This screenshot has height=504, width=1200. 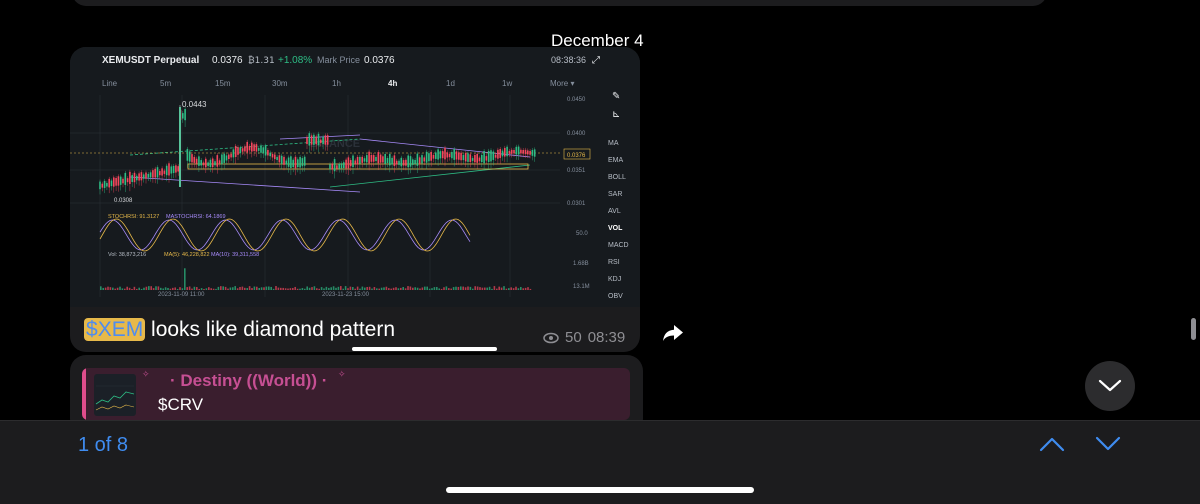 What do you see at coordinates (1193, 329) in the screenshot?
I see `scrollbar-indicator` at bounding box center [1193, 329].